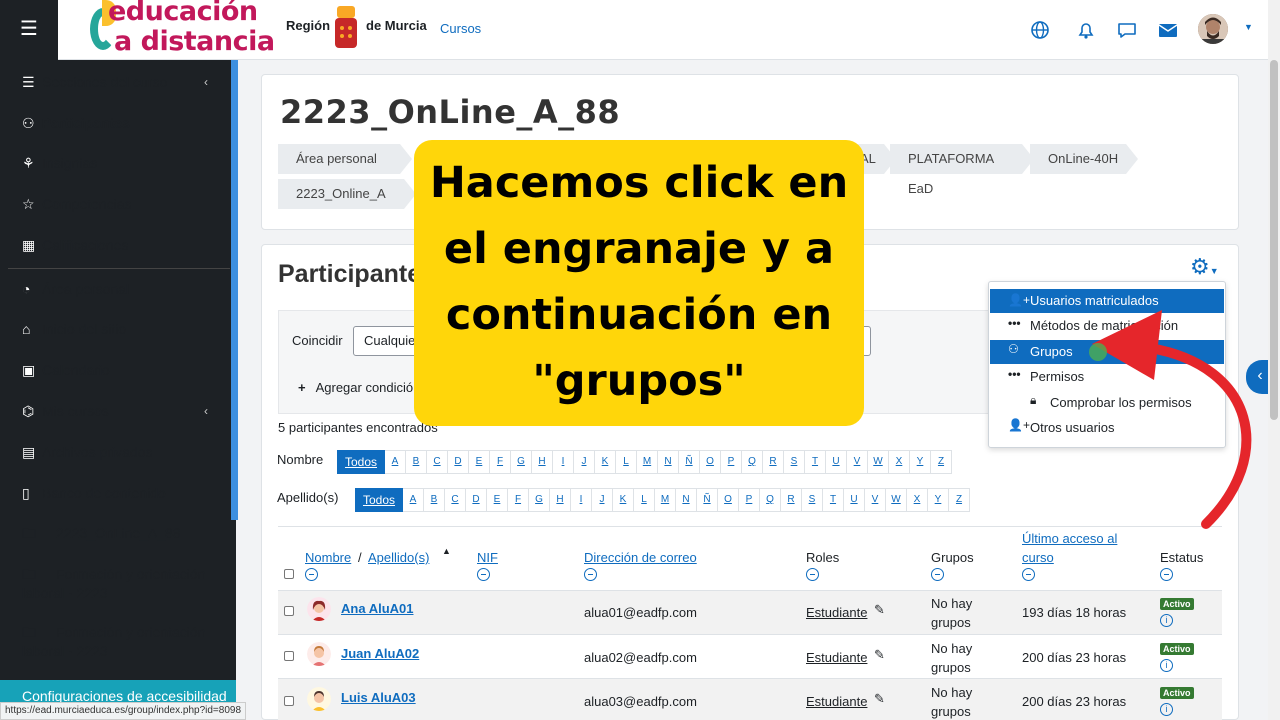  What do you see at coordinates (29, 30) in the screenshot?
I see `drawer-toggle-button: ☰` at bounding box center [29, 30].